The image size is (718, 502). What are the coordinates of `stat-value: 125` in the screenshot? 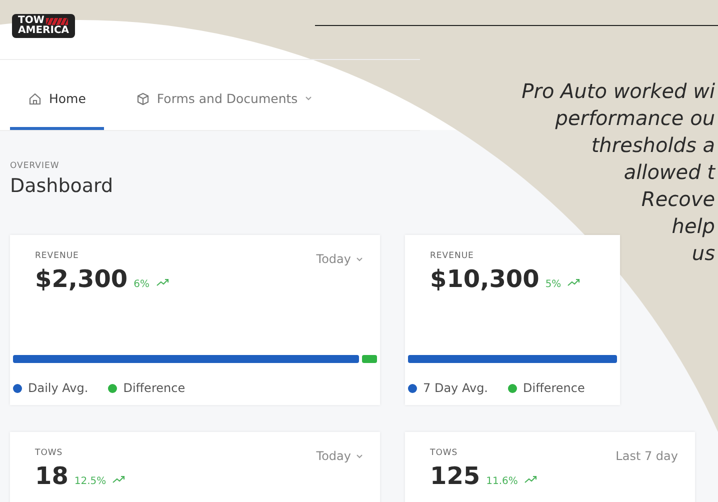 It's located at (455, 476).